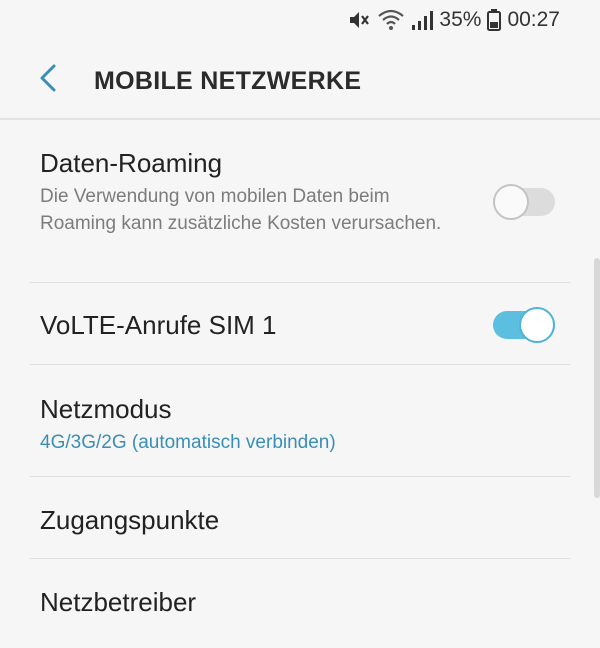 The height and width of the screenshot is (648, 600). I want to click on setting-title: Netzmodus, so click(106, 409).